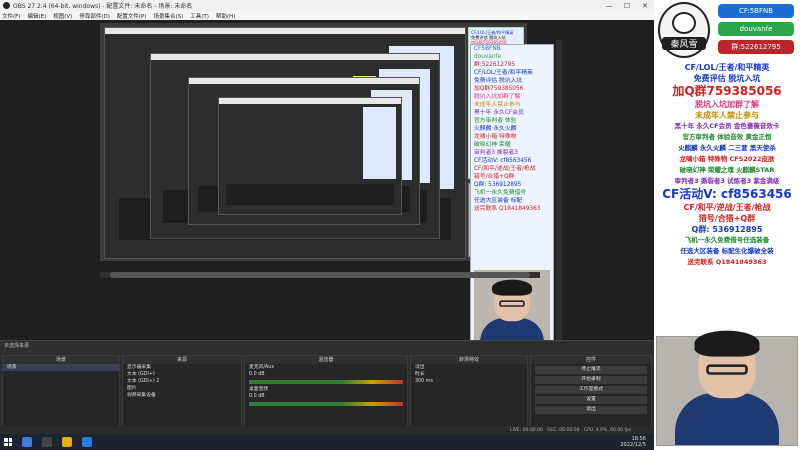 The height and width of the screenshot is (450, 800). Describe the element at coordinates (503, 161) in the screenshot. I see `preview-poster-line: CF活动V: cf8563456` at that location.